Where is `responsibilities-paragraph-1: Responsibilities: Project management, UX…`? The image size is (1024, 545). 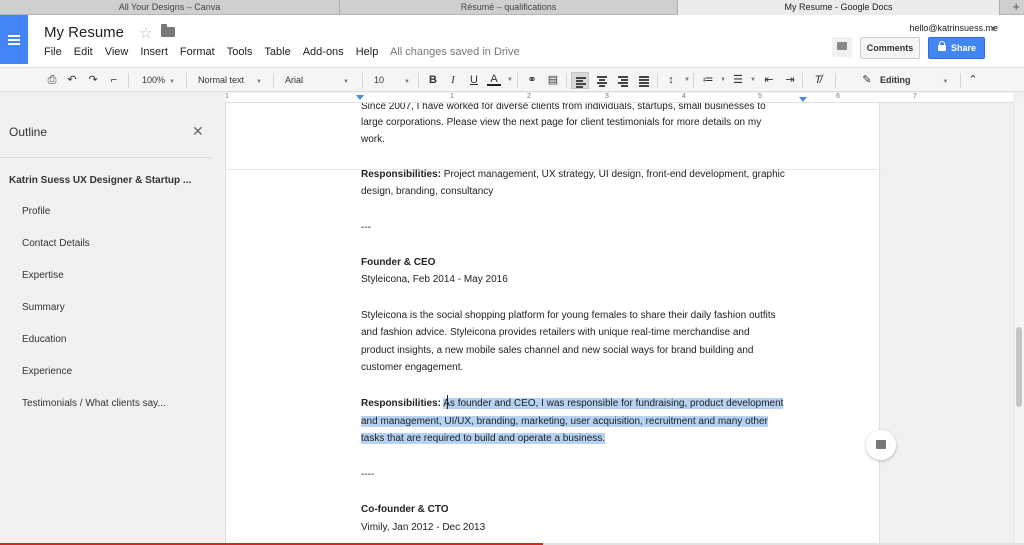
responsibilities-paragraph-1: Responsibilities: Project management, UX… is located at coordinates (586, 175).